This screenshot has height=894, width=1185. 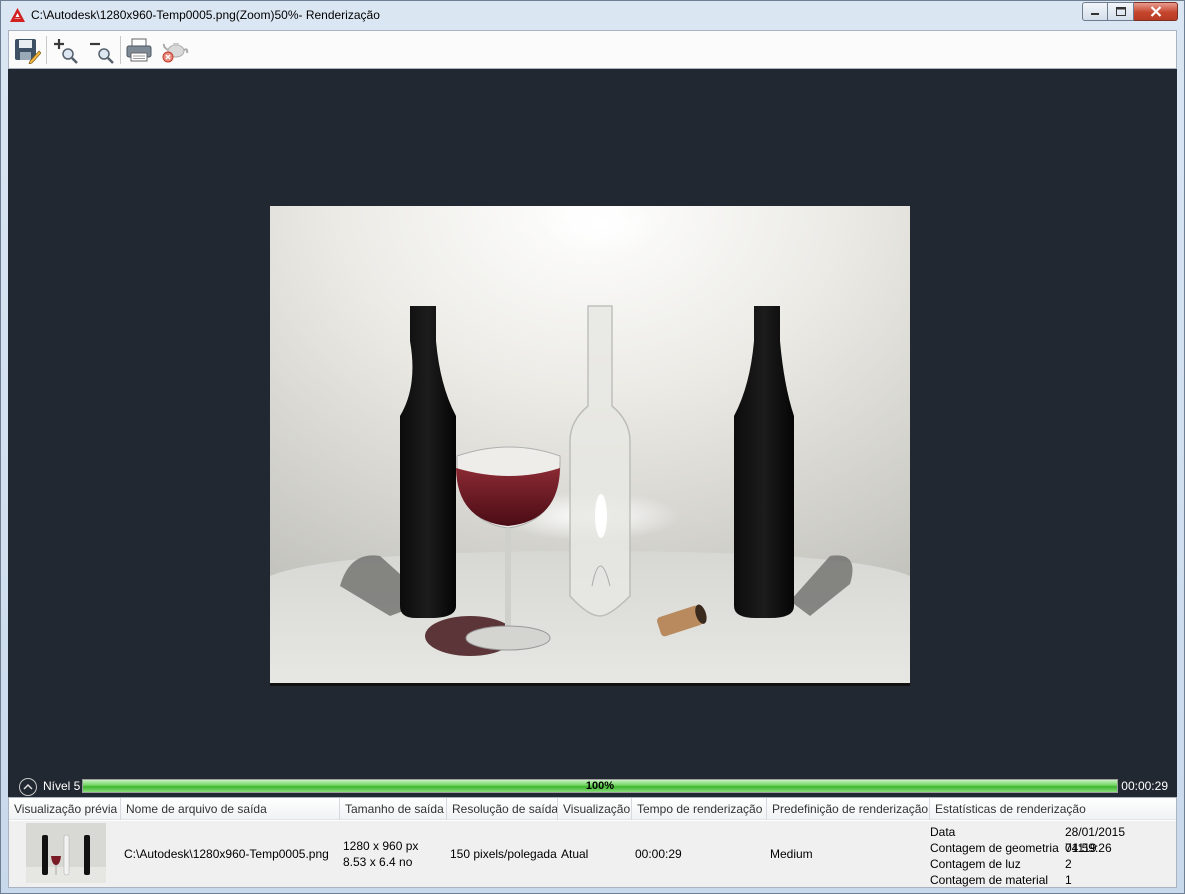 I want to click on output-resolution: 150 pixels/polegada, so click(x=503, y=854).